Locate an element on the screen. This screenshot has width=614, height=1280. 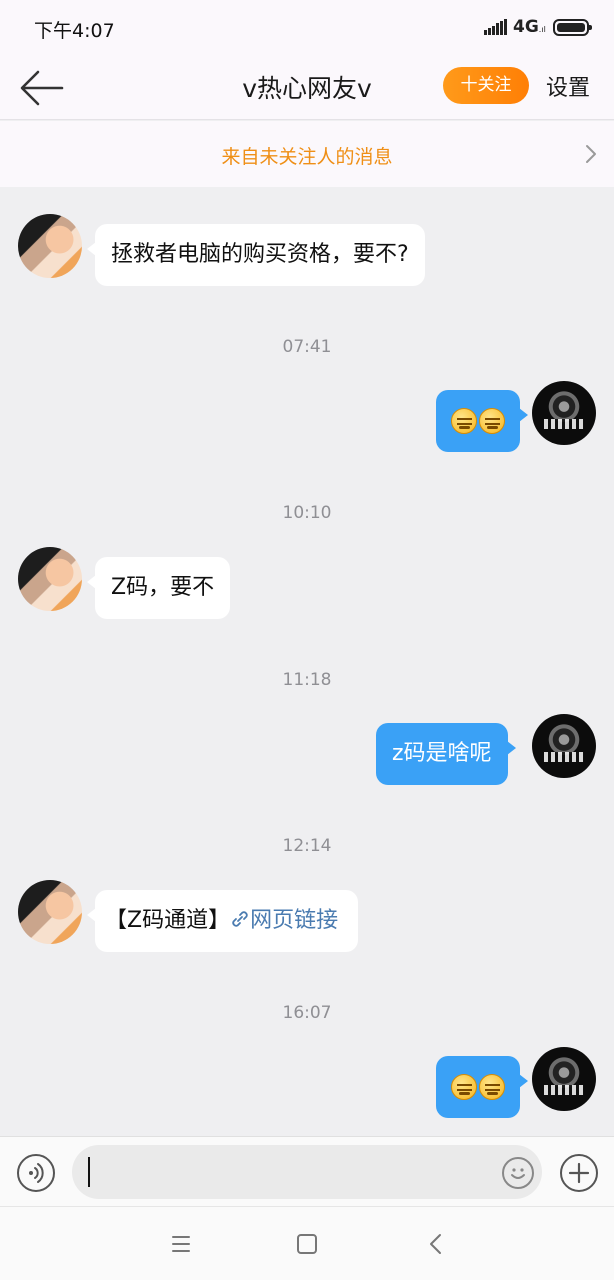
plus-button is located at coordinates (579, 1173).